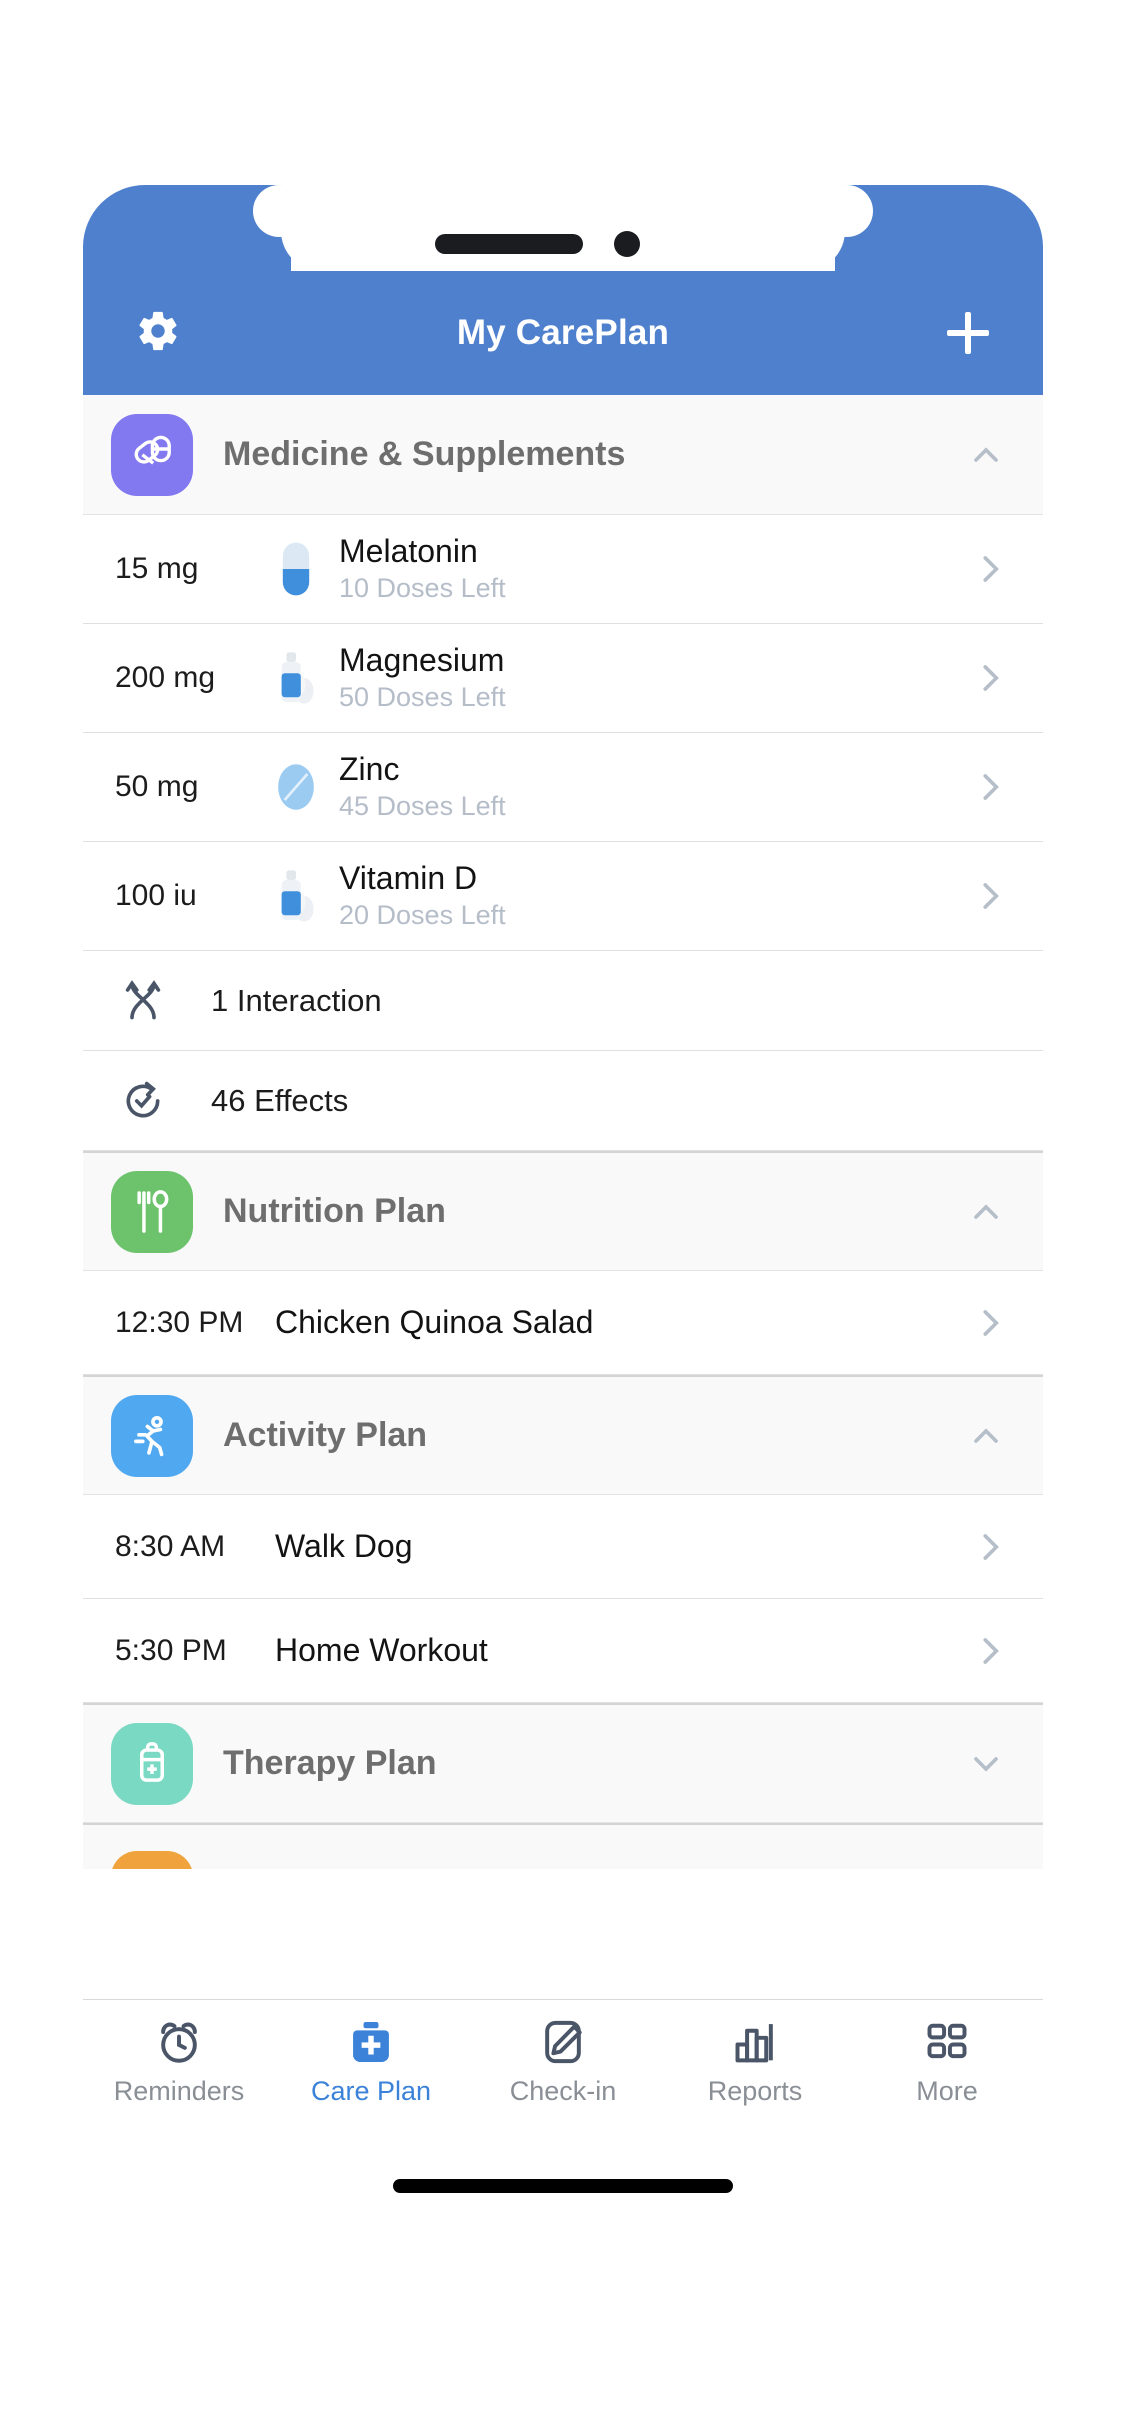 The width and height of the screenshot is (1125, 2436). What do you see at coordinates (563, 2186) in the screenshot?
I see `home-indicator` at bounding box center [563, 2186].